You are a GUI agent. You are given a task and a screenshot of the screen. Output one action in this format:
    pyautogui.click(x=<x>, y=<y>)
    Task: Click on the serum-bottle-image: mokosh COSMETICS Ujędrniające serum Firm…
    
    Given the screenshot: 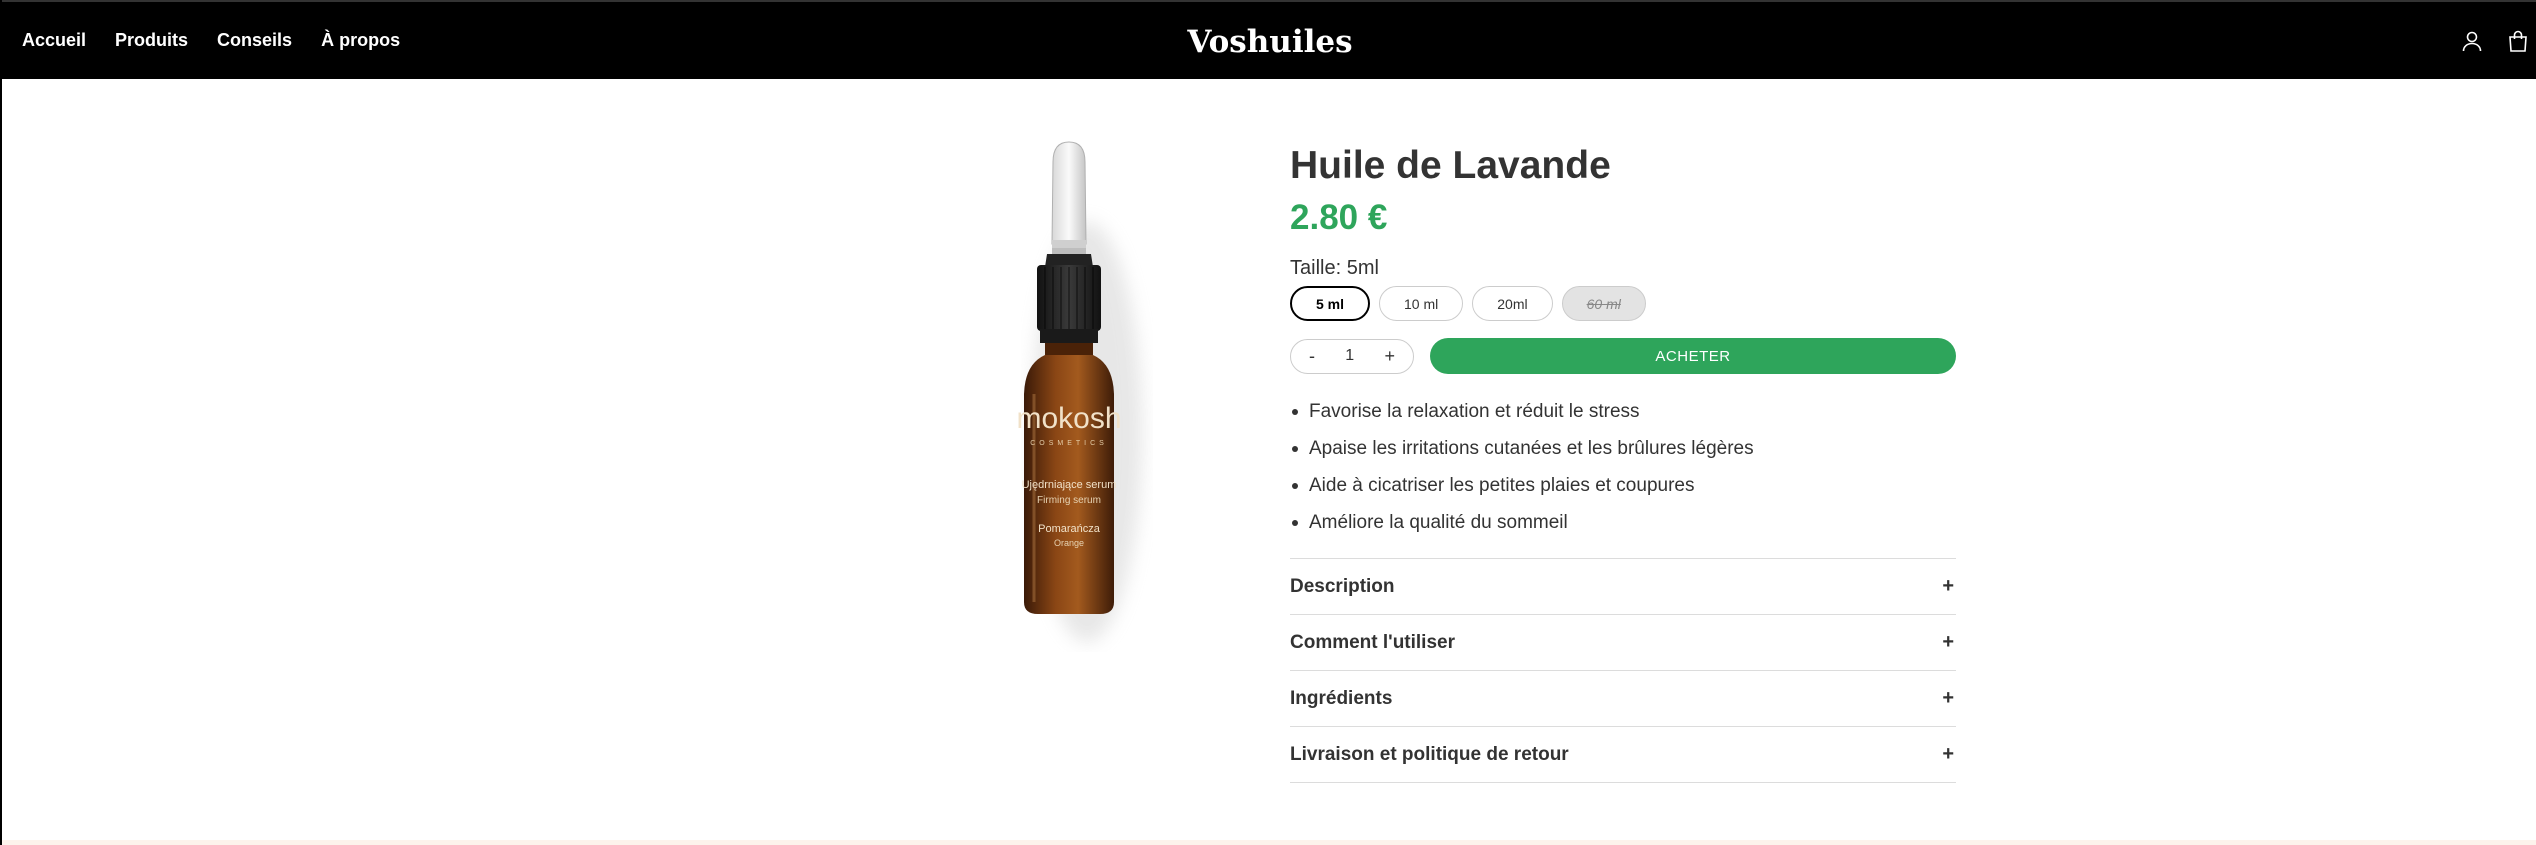 What is the action you would take?
    pyautogui.click(x=1079, y=391)
    